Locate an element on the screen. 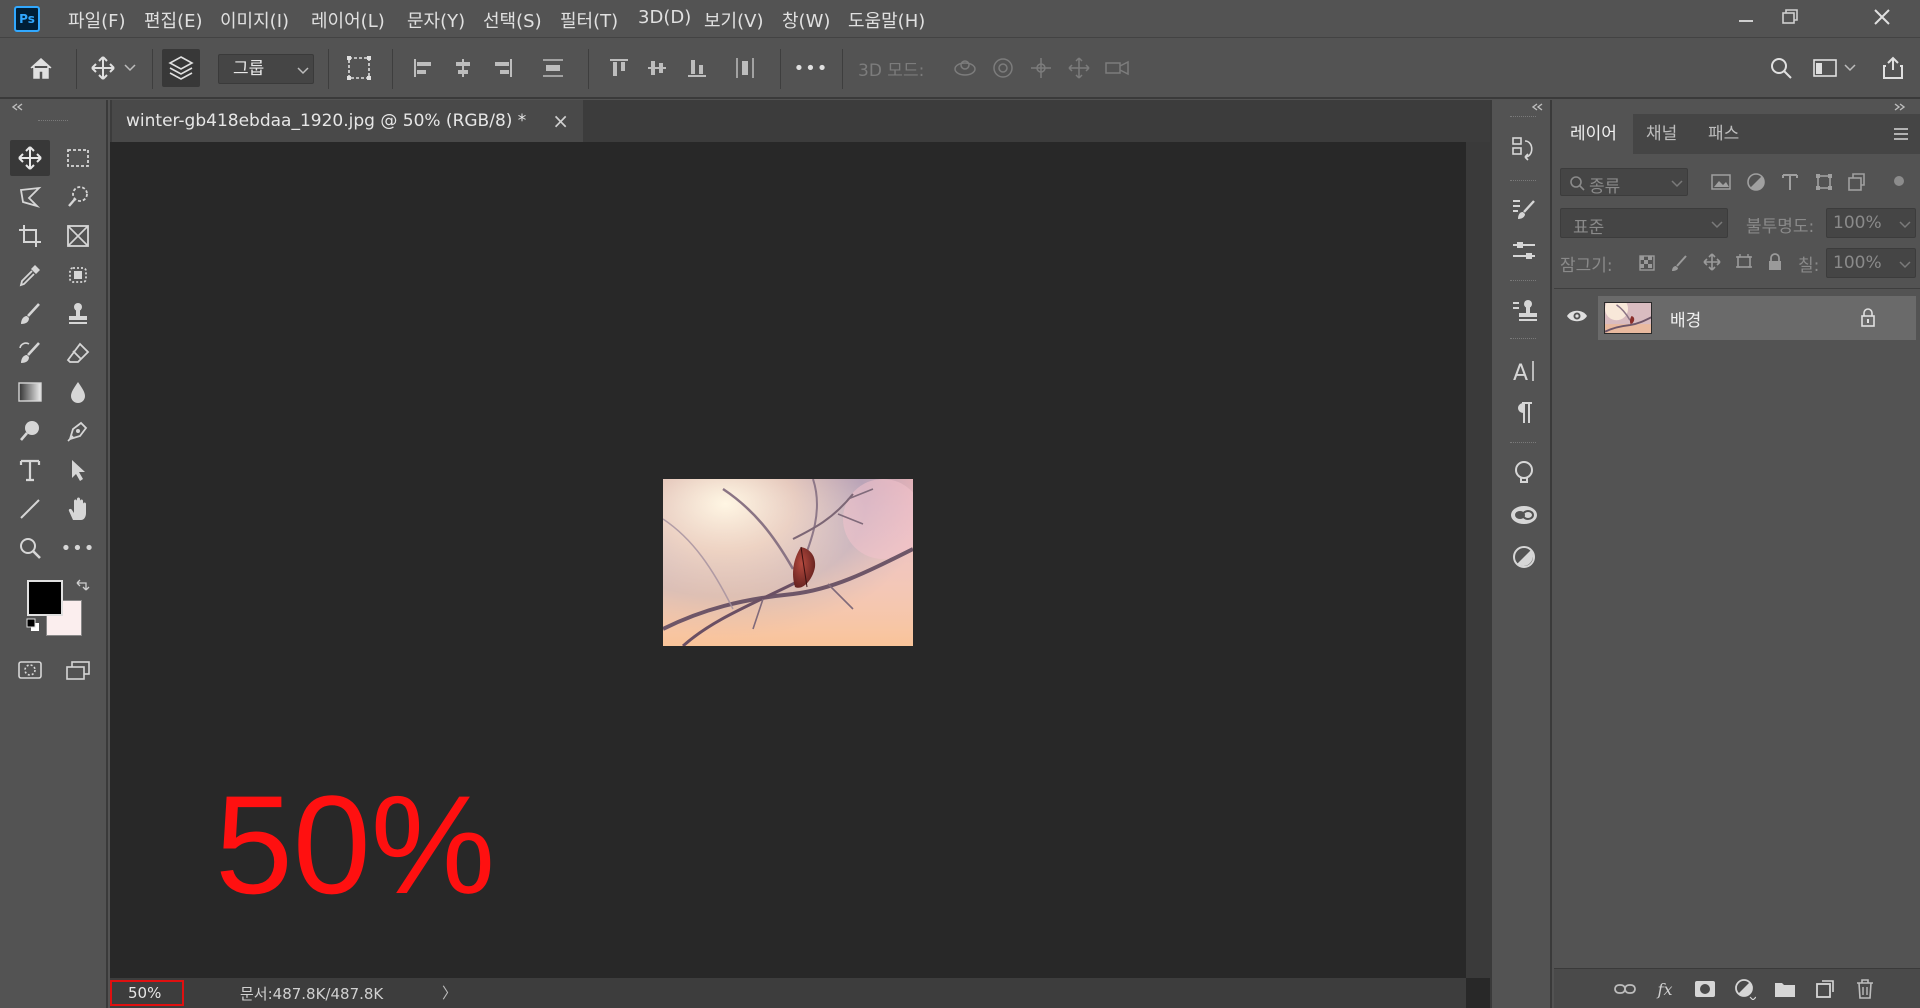 The width and height of the screenshot is (1920, 1008). learn-panel-icon is located at coordinates (1524, 473).